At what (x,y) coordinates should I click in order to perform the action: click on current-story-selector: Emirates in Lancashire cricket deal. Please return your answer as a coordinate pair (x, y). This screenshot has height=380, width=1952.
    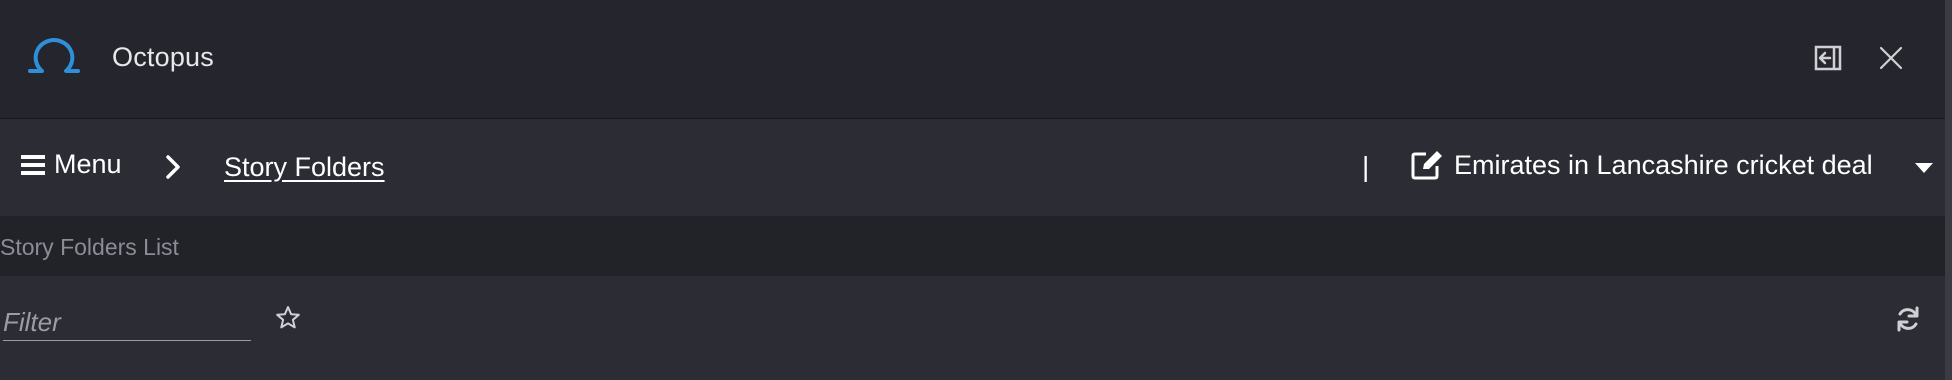
    Looking at the image, I should click on (1641, 165).